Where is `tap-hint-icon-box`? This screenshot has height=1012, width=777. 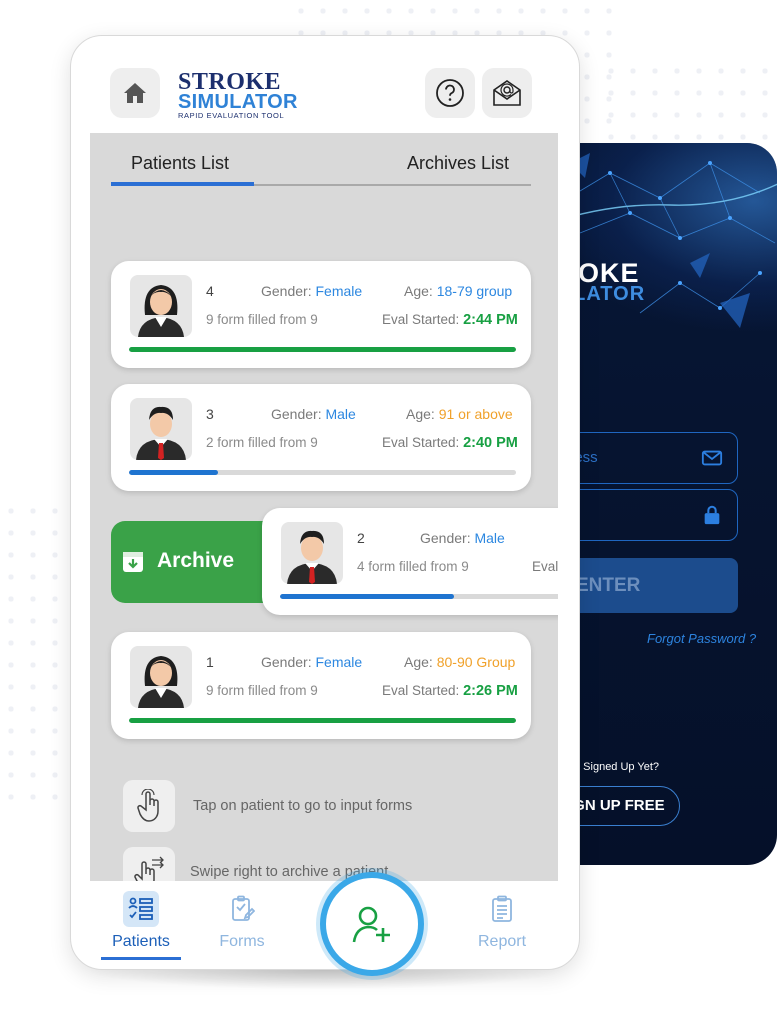 tap-hint-icon-box is located at coordinates (149, 806).